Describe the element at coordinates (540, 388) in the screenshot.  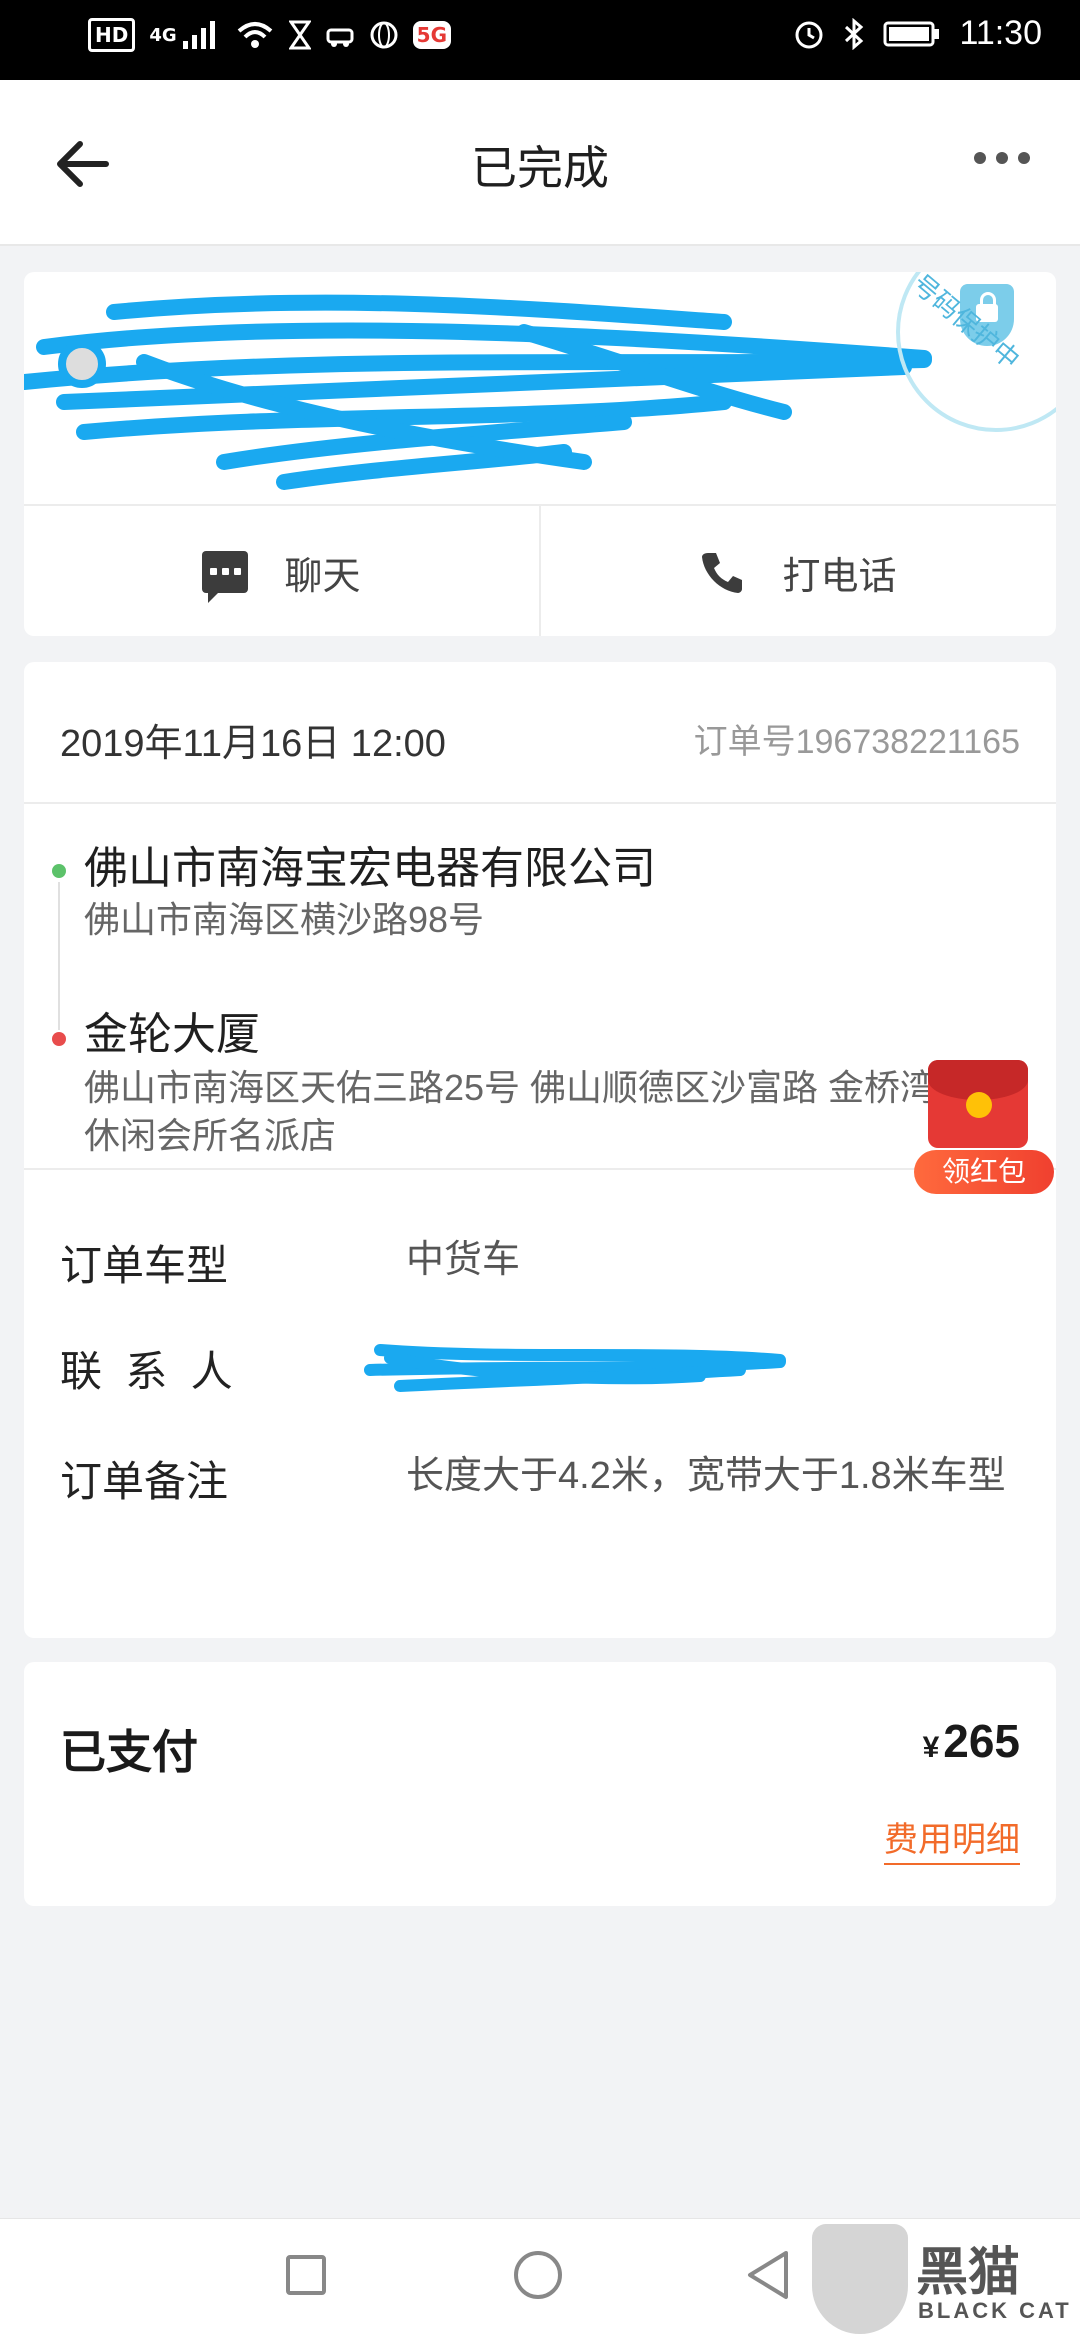
I see `driver-info: 号码保护中` at that location.